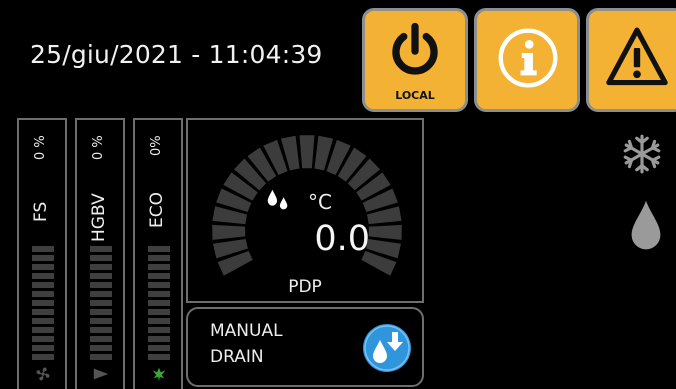 This screenshot has height=389, width=676. I want to click on hot-gas-valve-segments, so click(101, 304).